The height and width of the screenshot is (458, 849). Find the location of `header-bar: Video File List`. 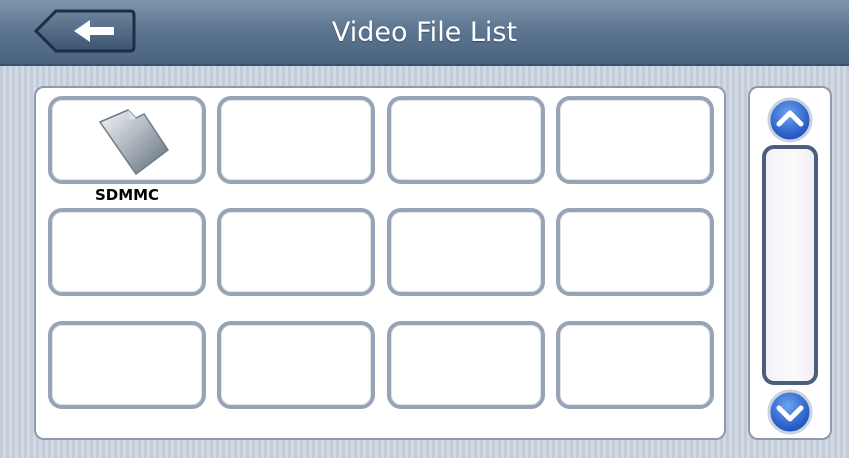

header-bar: Video File List is located at coordinates (424, 33).